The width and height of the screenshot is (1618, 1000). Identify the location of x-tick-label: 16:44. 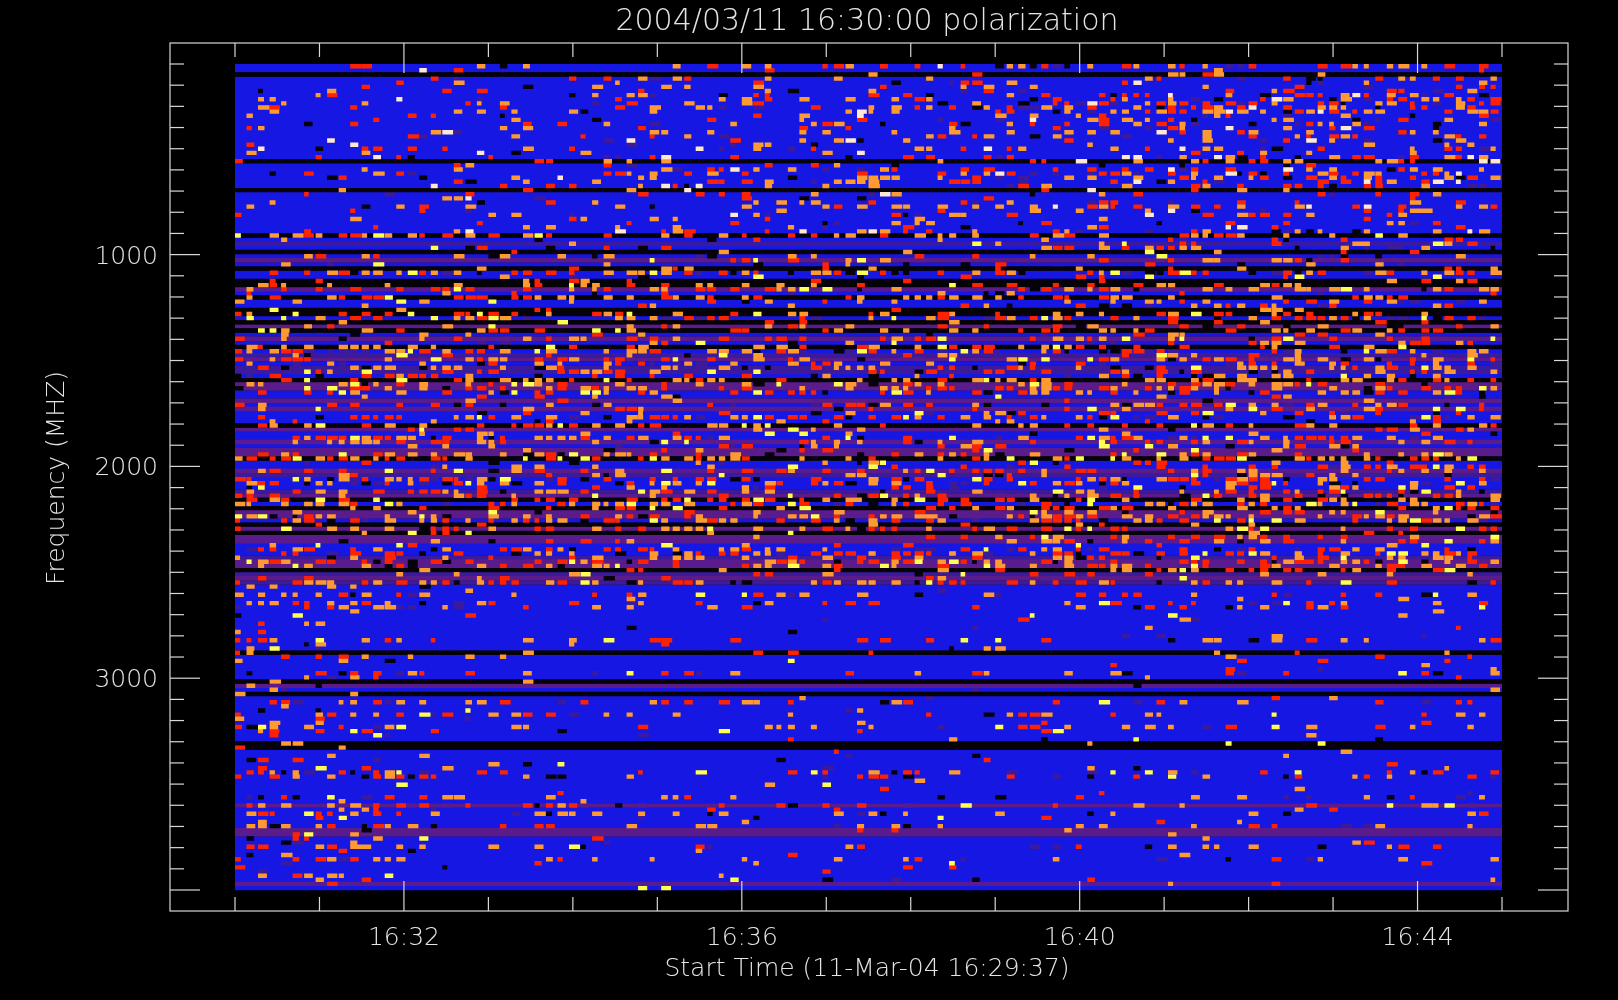
(1417, 936).